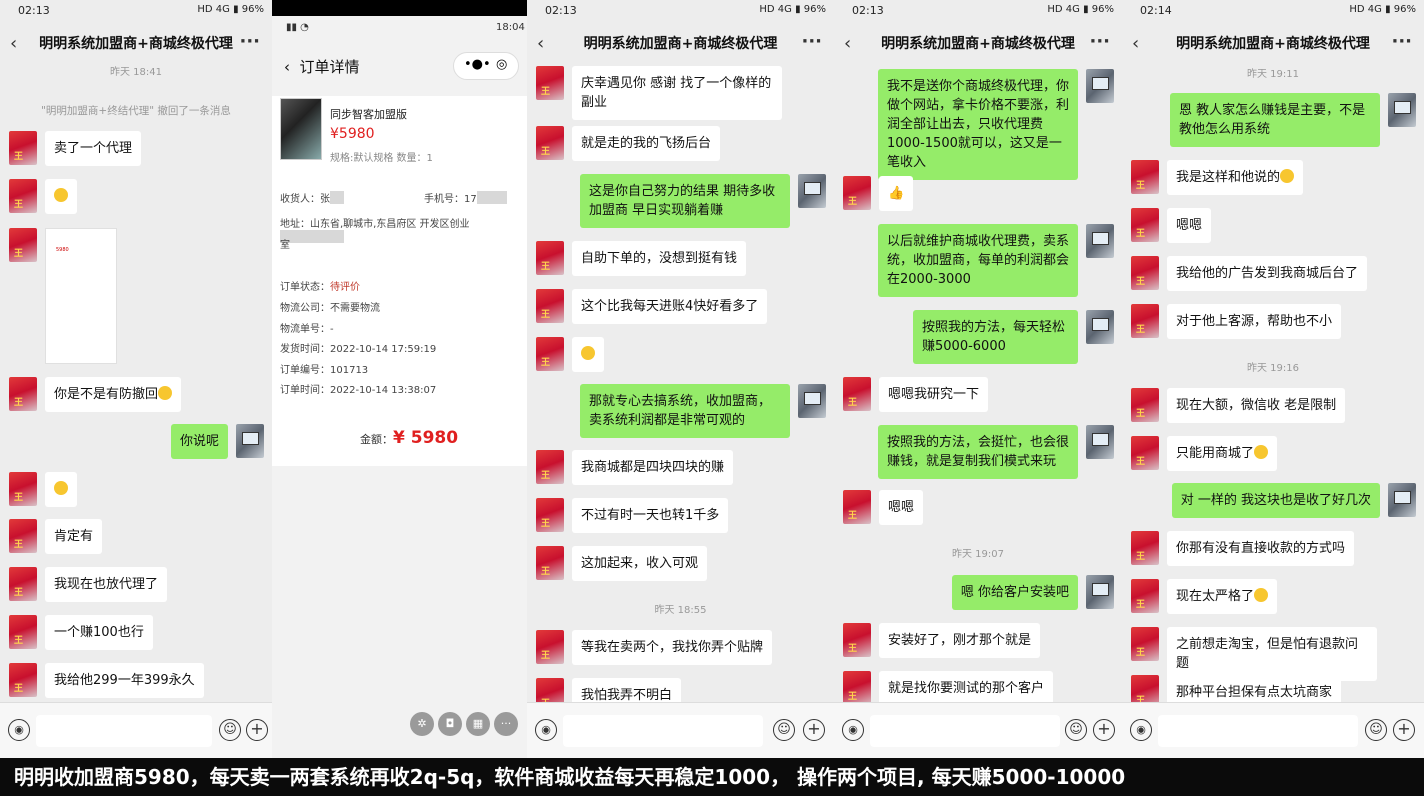 This screenshot has width=1424, height=796. I want to click on message: 这是你自己努力的结果 期待多收加盟商 早日实现躺着赚, so click(703, 201).